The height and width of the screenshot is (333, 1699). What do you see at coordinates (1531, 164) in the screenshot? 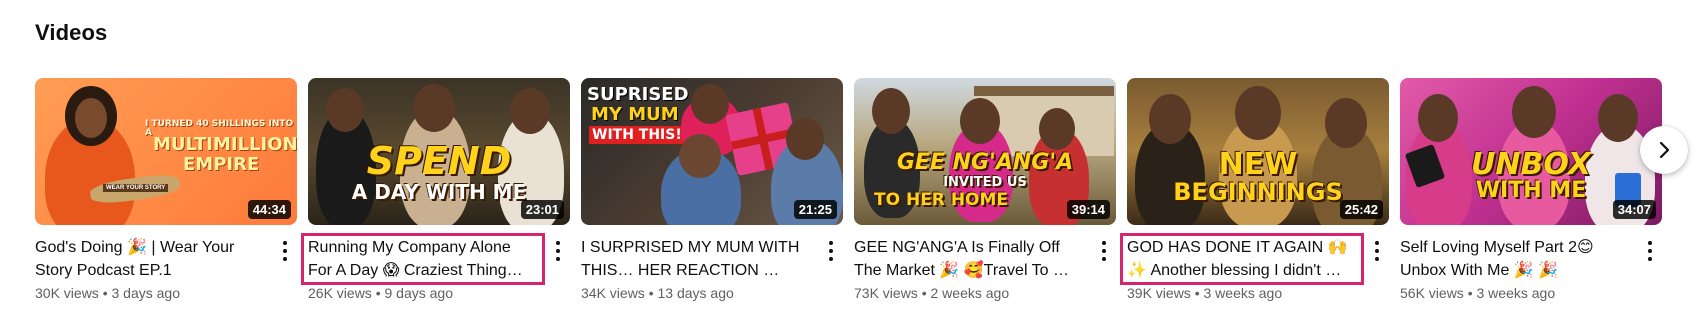
I see `thumbnail-caption-line: UNBOX` at bounding box center [1531, 164].